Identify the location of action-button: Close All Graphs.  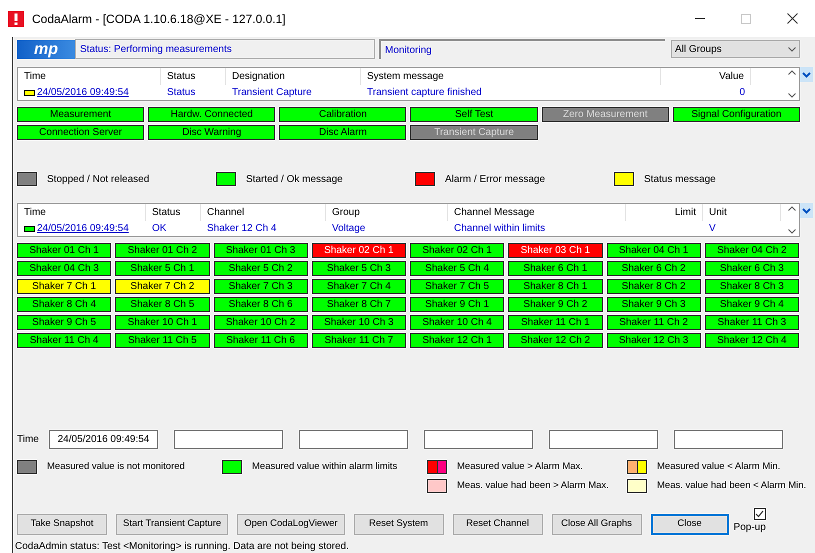
(597, 524).